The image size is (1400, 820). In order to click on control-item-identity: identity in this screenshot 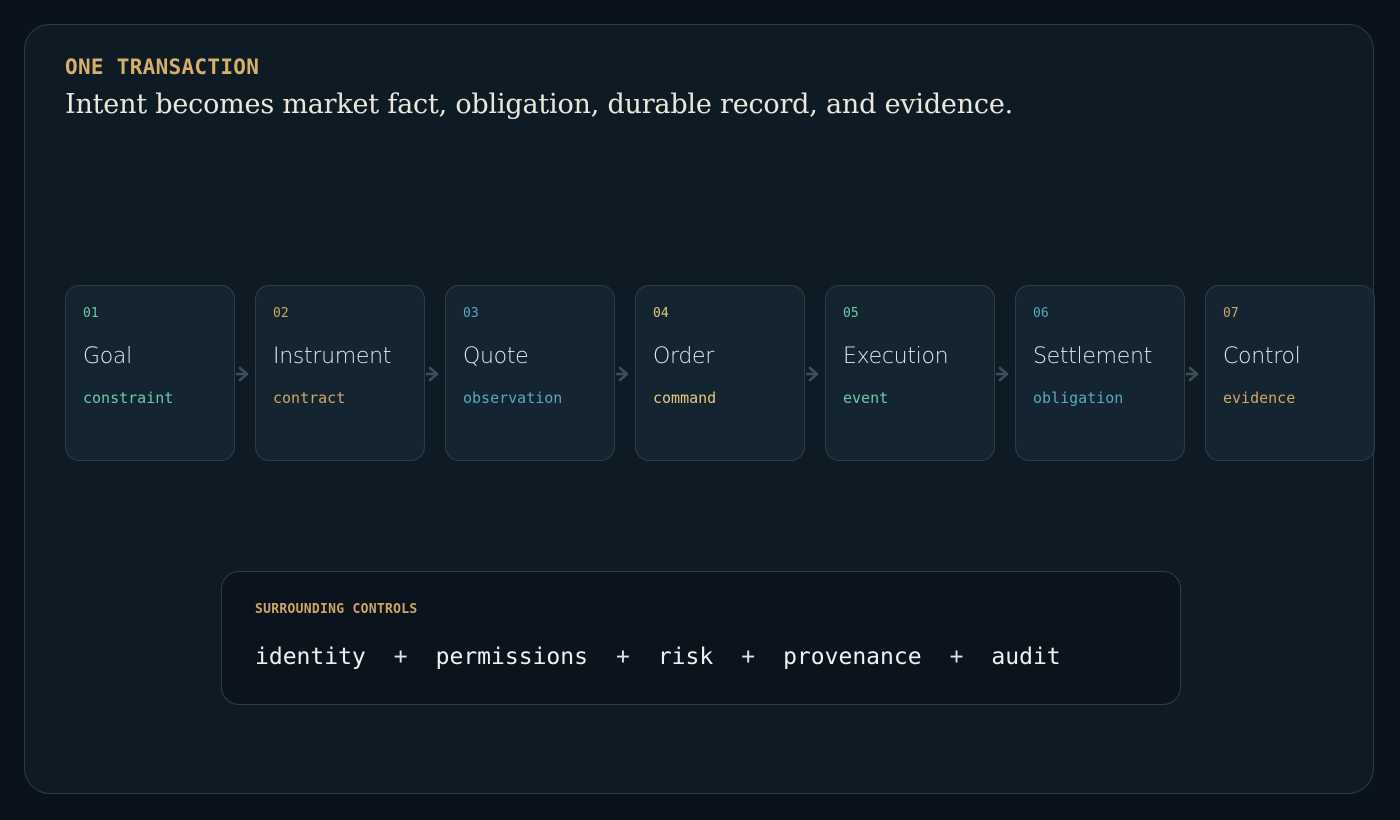, I will do `click(310, 657)`.